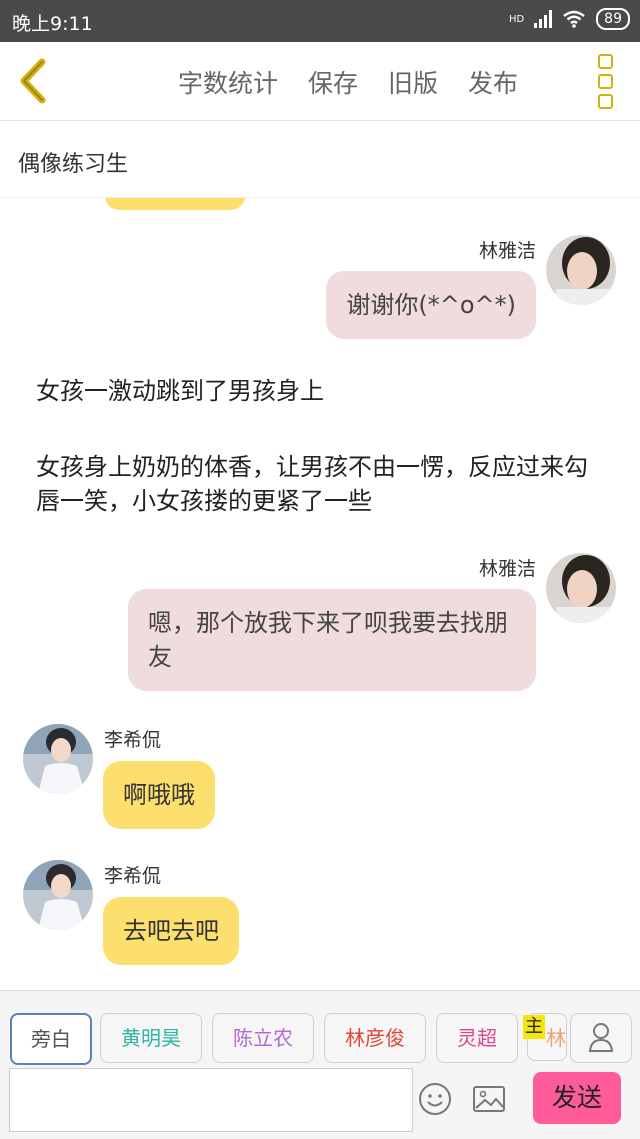  Describe the element at coordinates (333, 82) in the screenshot. I see `save-button: 保存` at that location.